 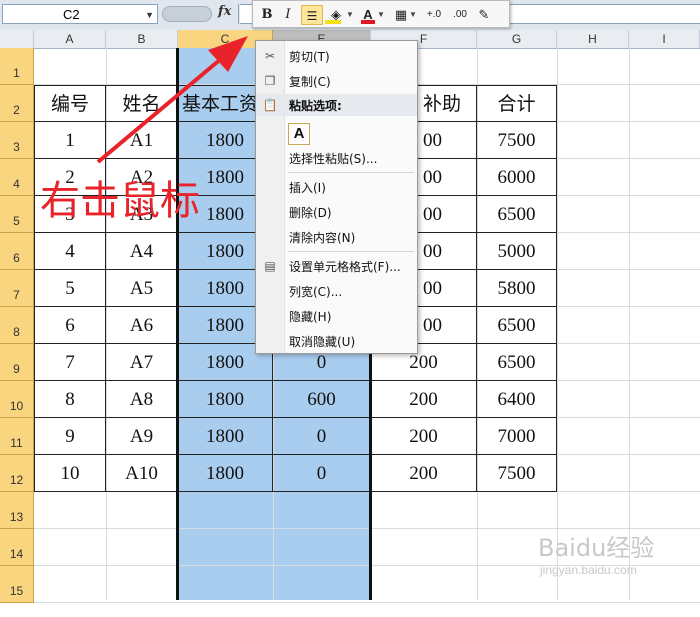 I want to click on grid-line-horizontal, so click(x=367, y=602).